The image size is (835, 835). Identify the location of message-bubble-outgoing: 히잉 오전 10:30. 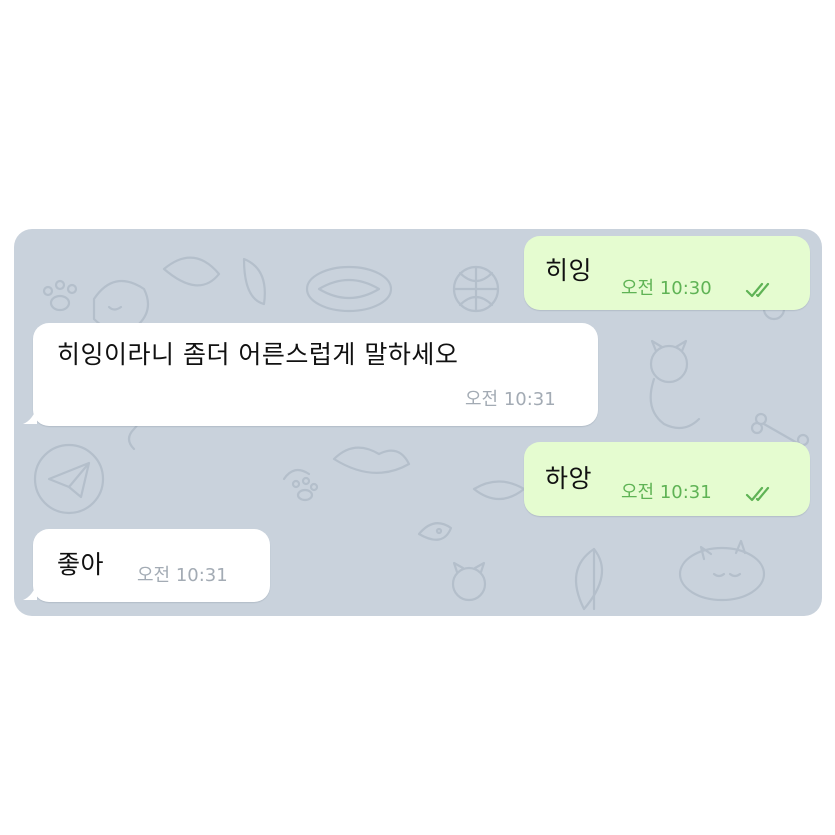
(667, 273).